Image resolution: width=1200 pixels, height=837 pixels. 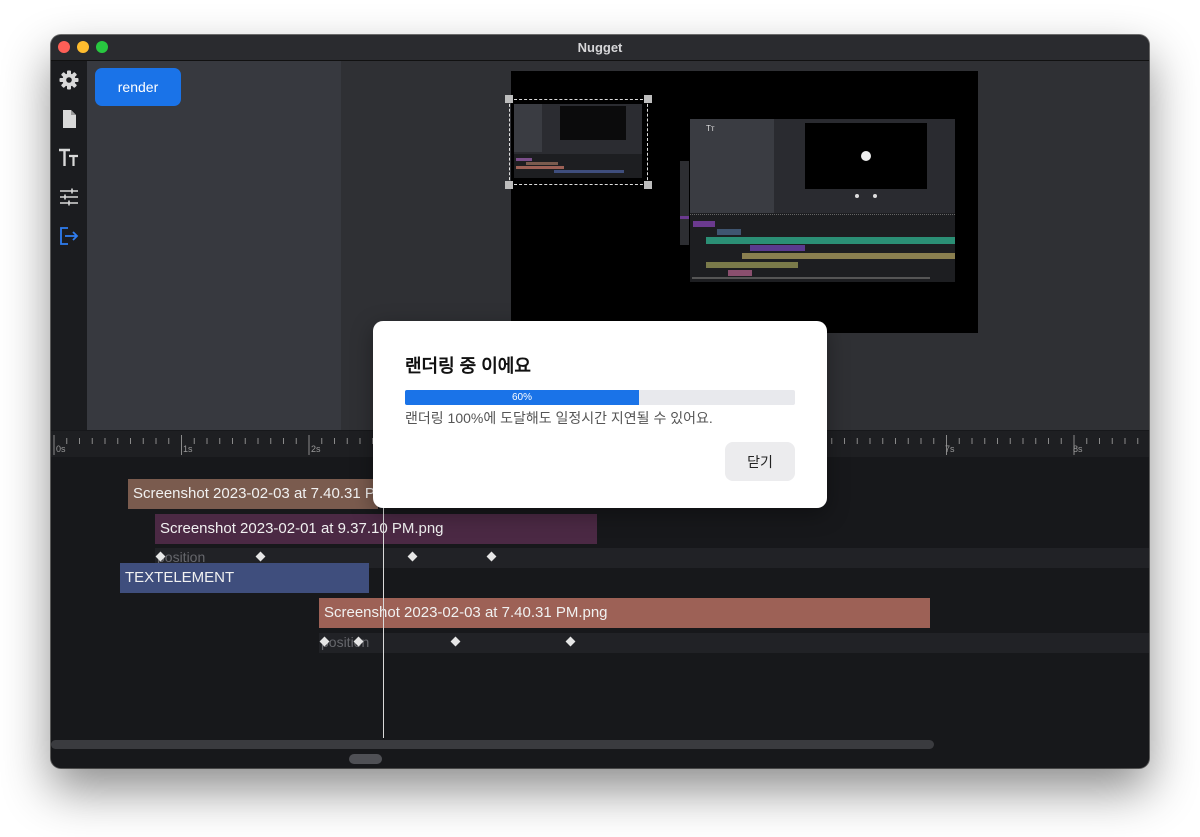 I want to click on file-icon, so click(x=69, y=119).